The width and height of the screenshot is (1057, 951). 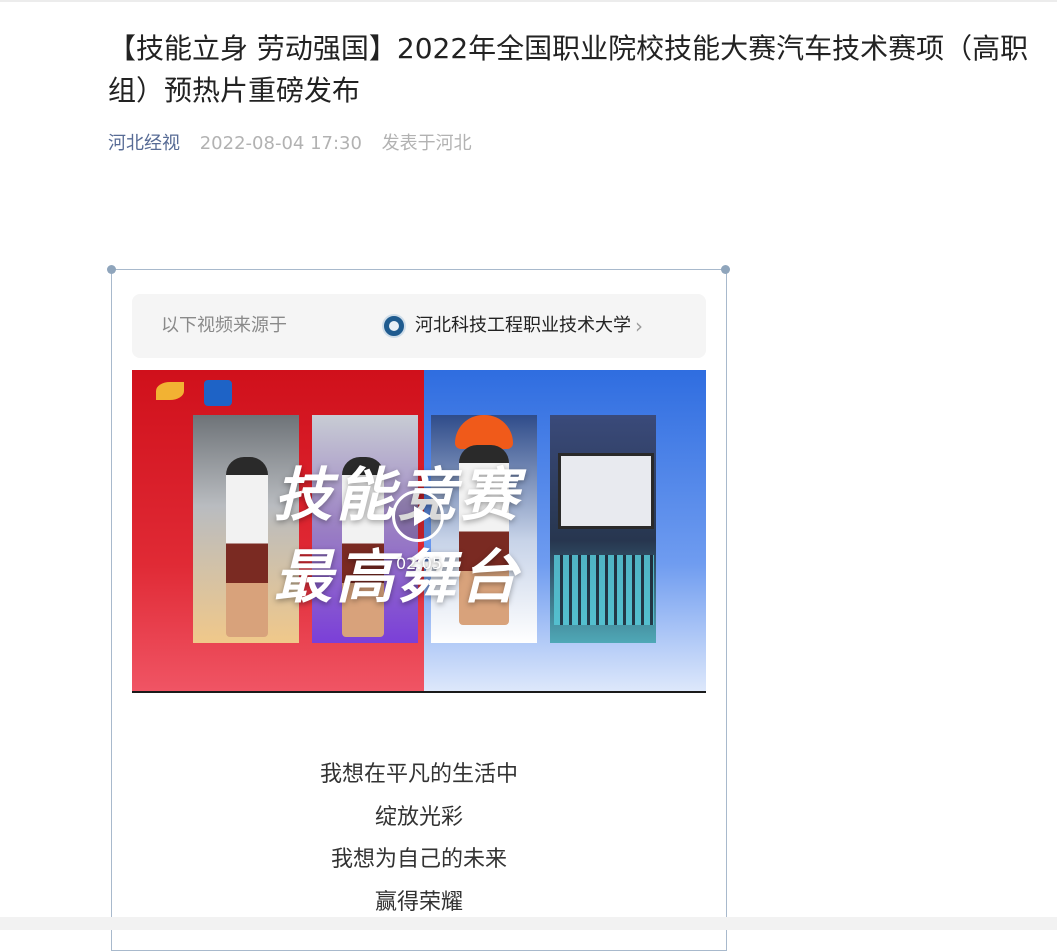 What do you see at coordinates (398, 577) in the screenshot?
I see `video-overlay-text: 最高舞台` at bounding box center [398, 577].